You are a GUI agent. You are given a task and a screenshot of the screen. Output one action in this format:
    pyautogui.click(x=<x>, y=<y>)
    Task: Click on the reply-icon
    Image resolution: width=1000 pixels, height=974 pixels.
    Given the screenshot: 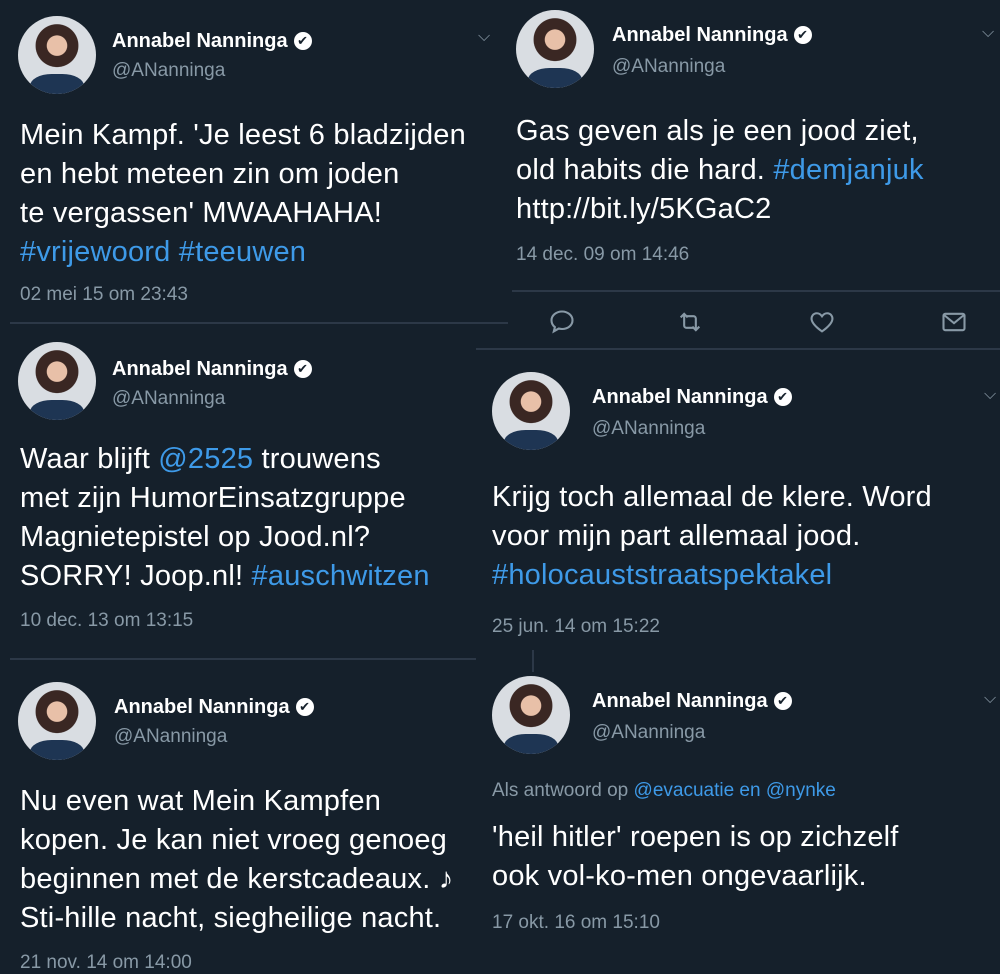 What is the action you would take?
    pyautogui.click(x=562, y=322)
    